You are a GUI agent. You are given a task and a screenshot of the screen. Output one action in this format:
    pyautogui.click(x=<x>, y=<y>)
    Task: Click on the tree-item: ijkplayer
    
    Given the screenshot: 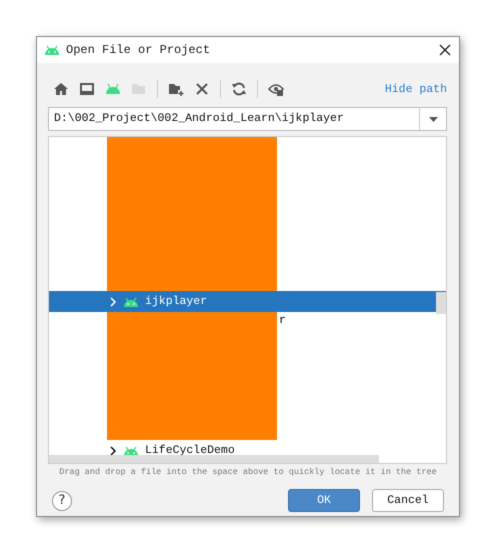 What is the action you would take?
    pyautogui.click(x=247, y=301)
    